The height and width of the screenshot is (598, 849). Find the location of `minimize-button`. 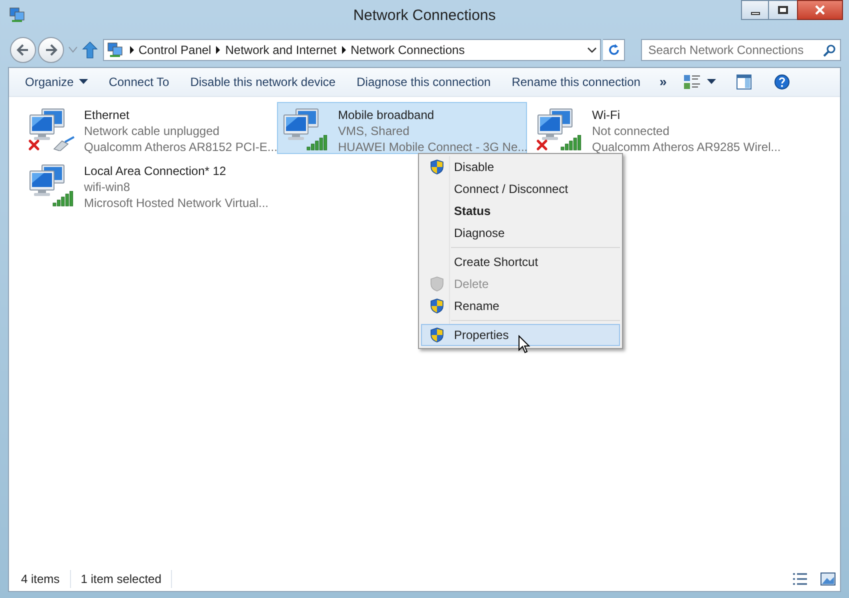

minimize-button is located at coordinates (755, 10).